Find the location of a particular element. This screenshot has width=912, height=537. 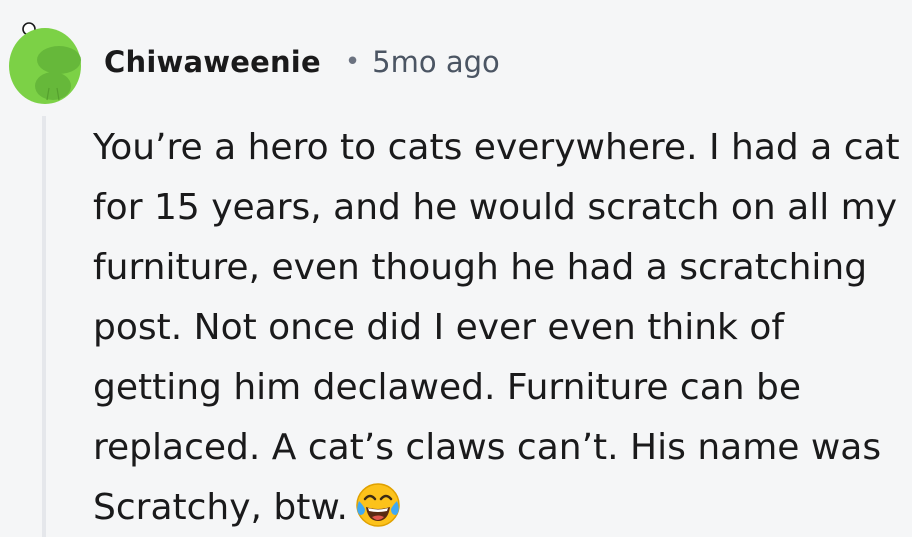

reddit-snoo-avatar-icon is located at coordinates (45, 63).